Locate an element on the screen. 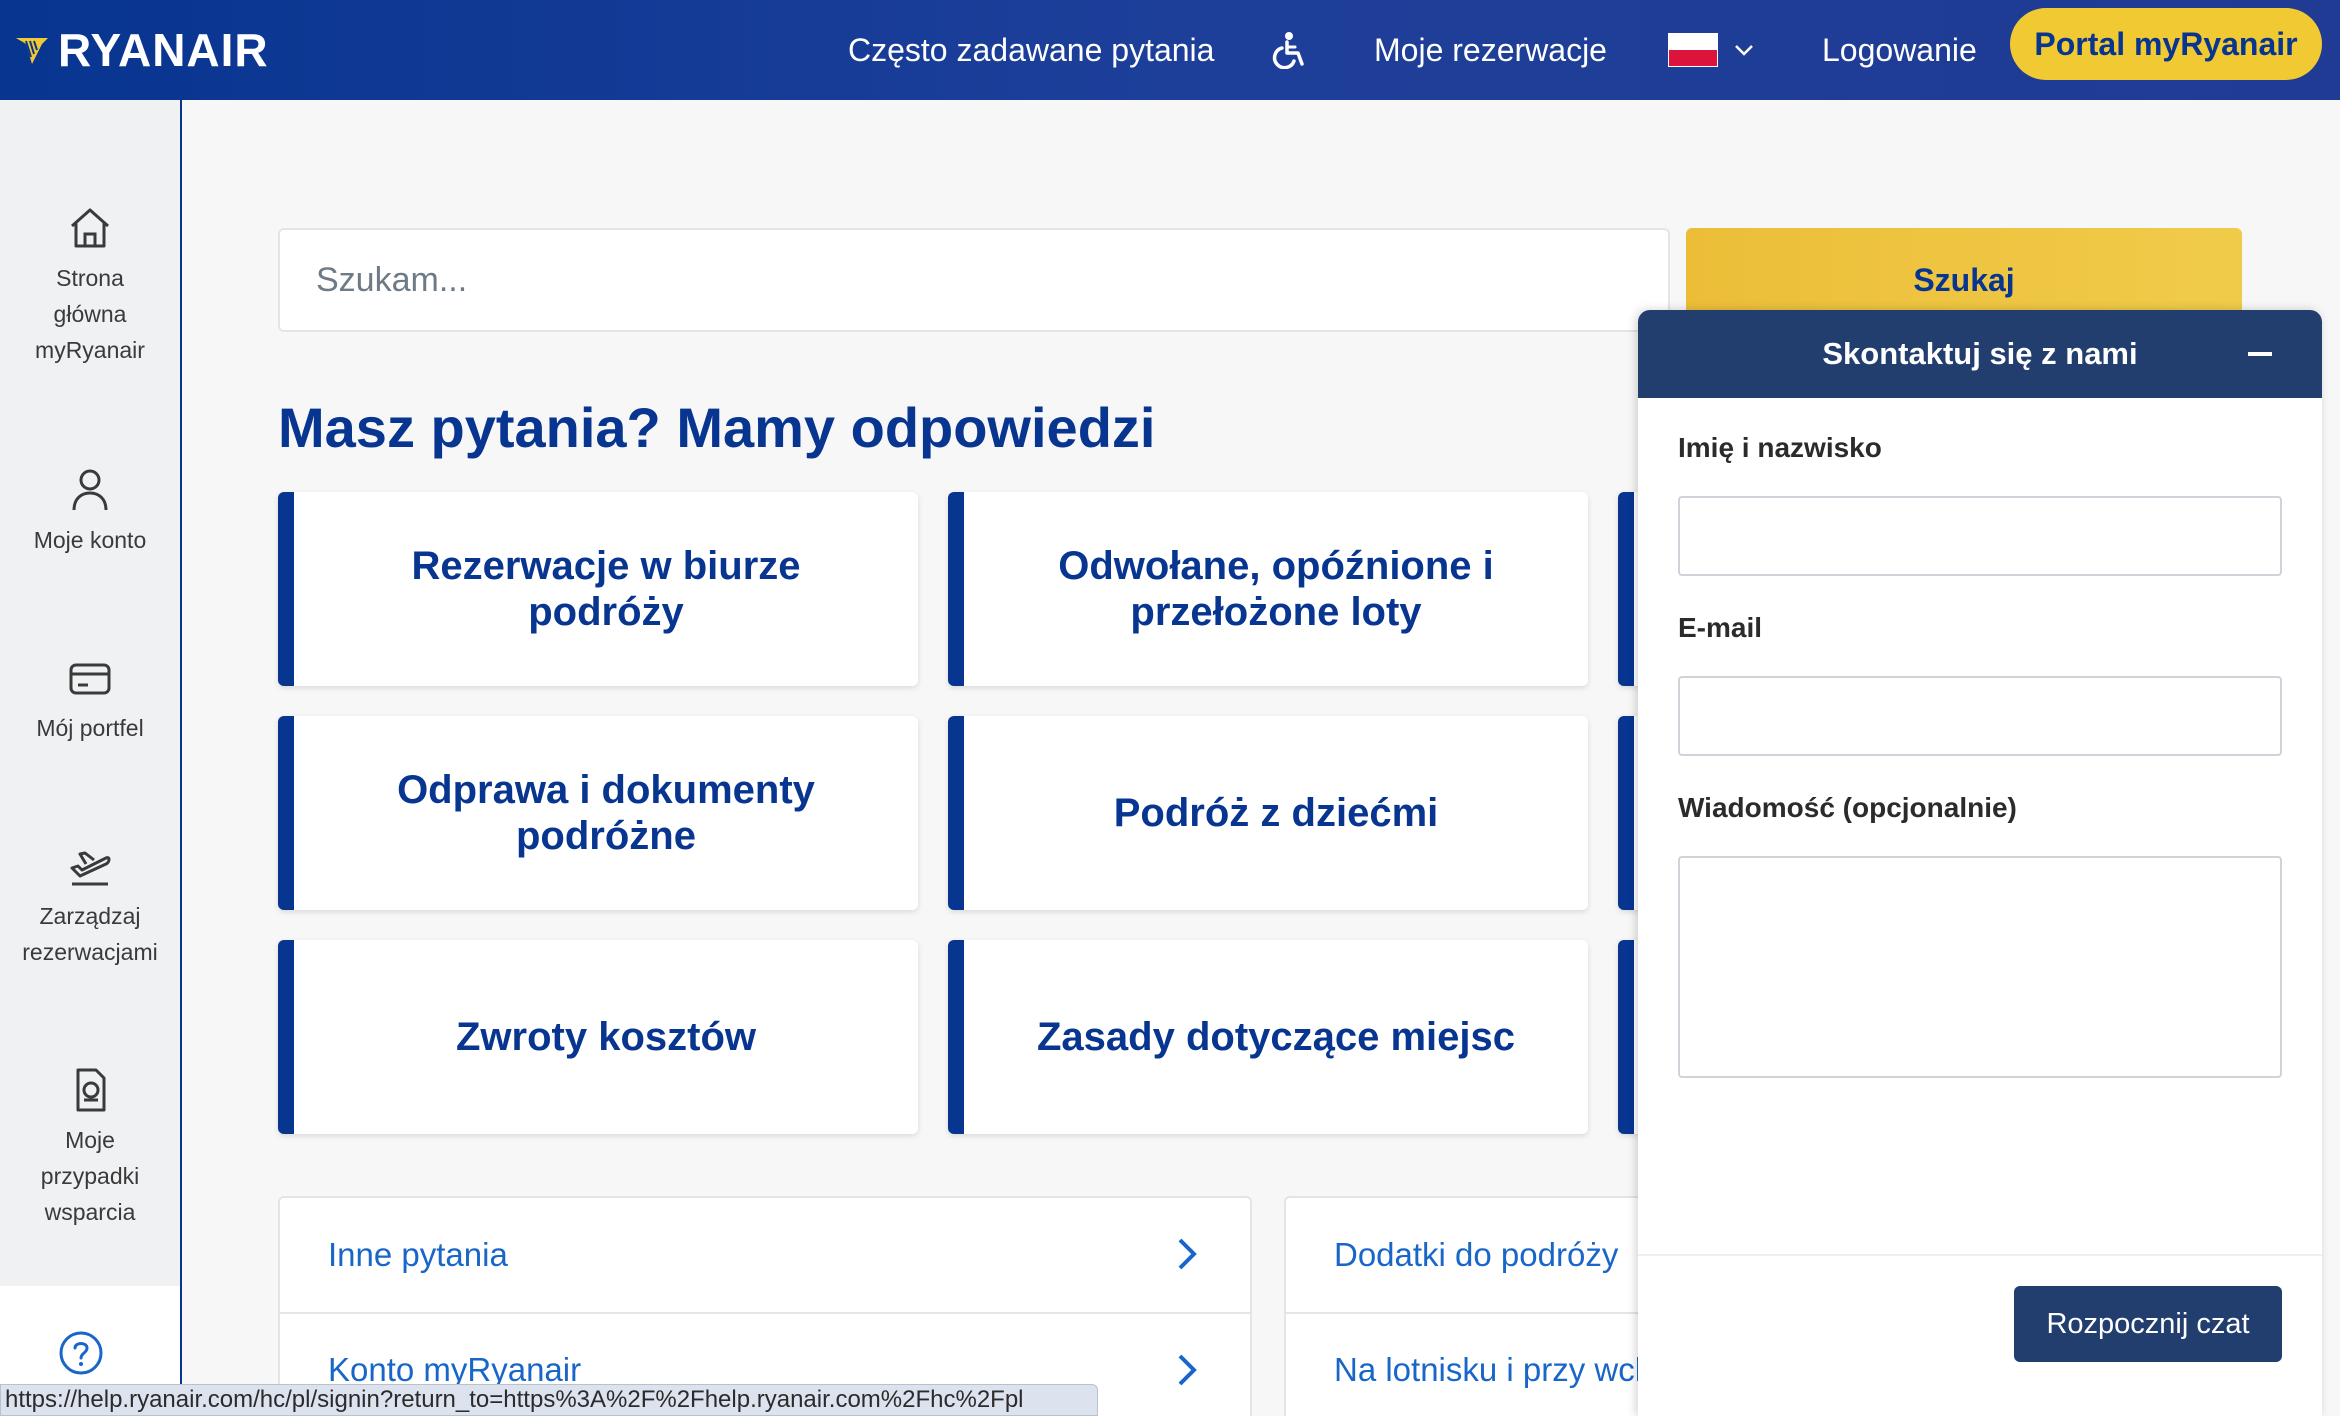 The image size is (2340, 1416). name-field is located at coordinates (1980, 536).